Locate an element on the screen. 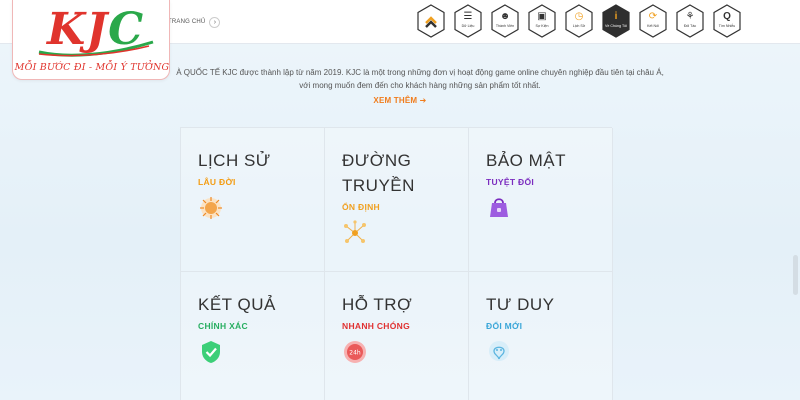 The image size is (800, 400). feature-title: TƯ DUY is located at coordinates (520, 304).